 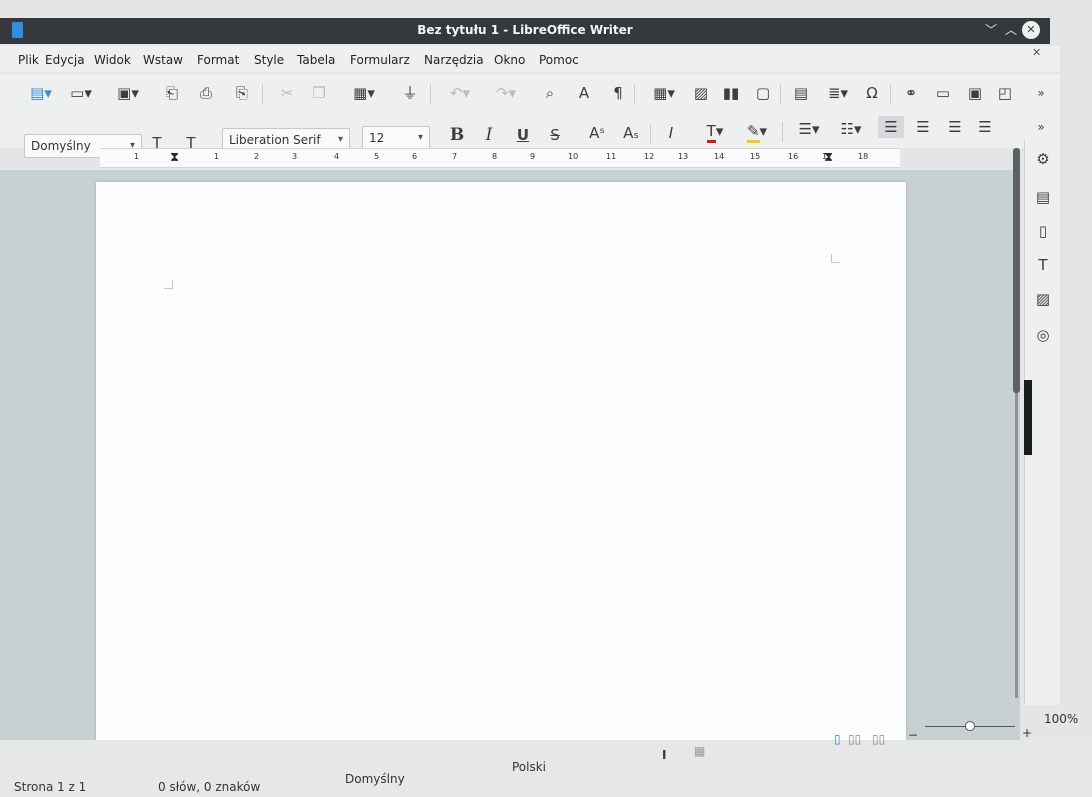 I want to click on menu-tools: Narzędzia, so click(x=454, y=60).